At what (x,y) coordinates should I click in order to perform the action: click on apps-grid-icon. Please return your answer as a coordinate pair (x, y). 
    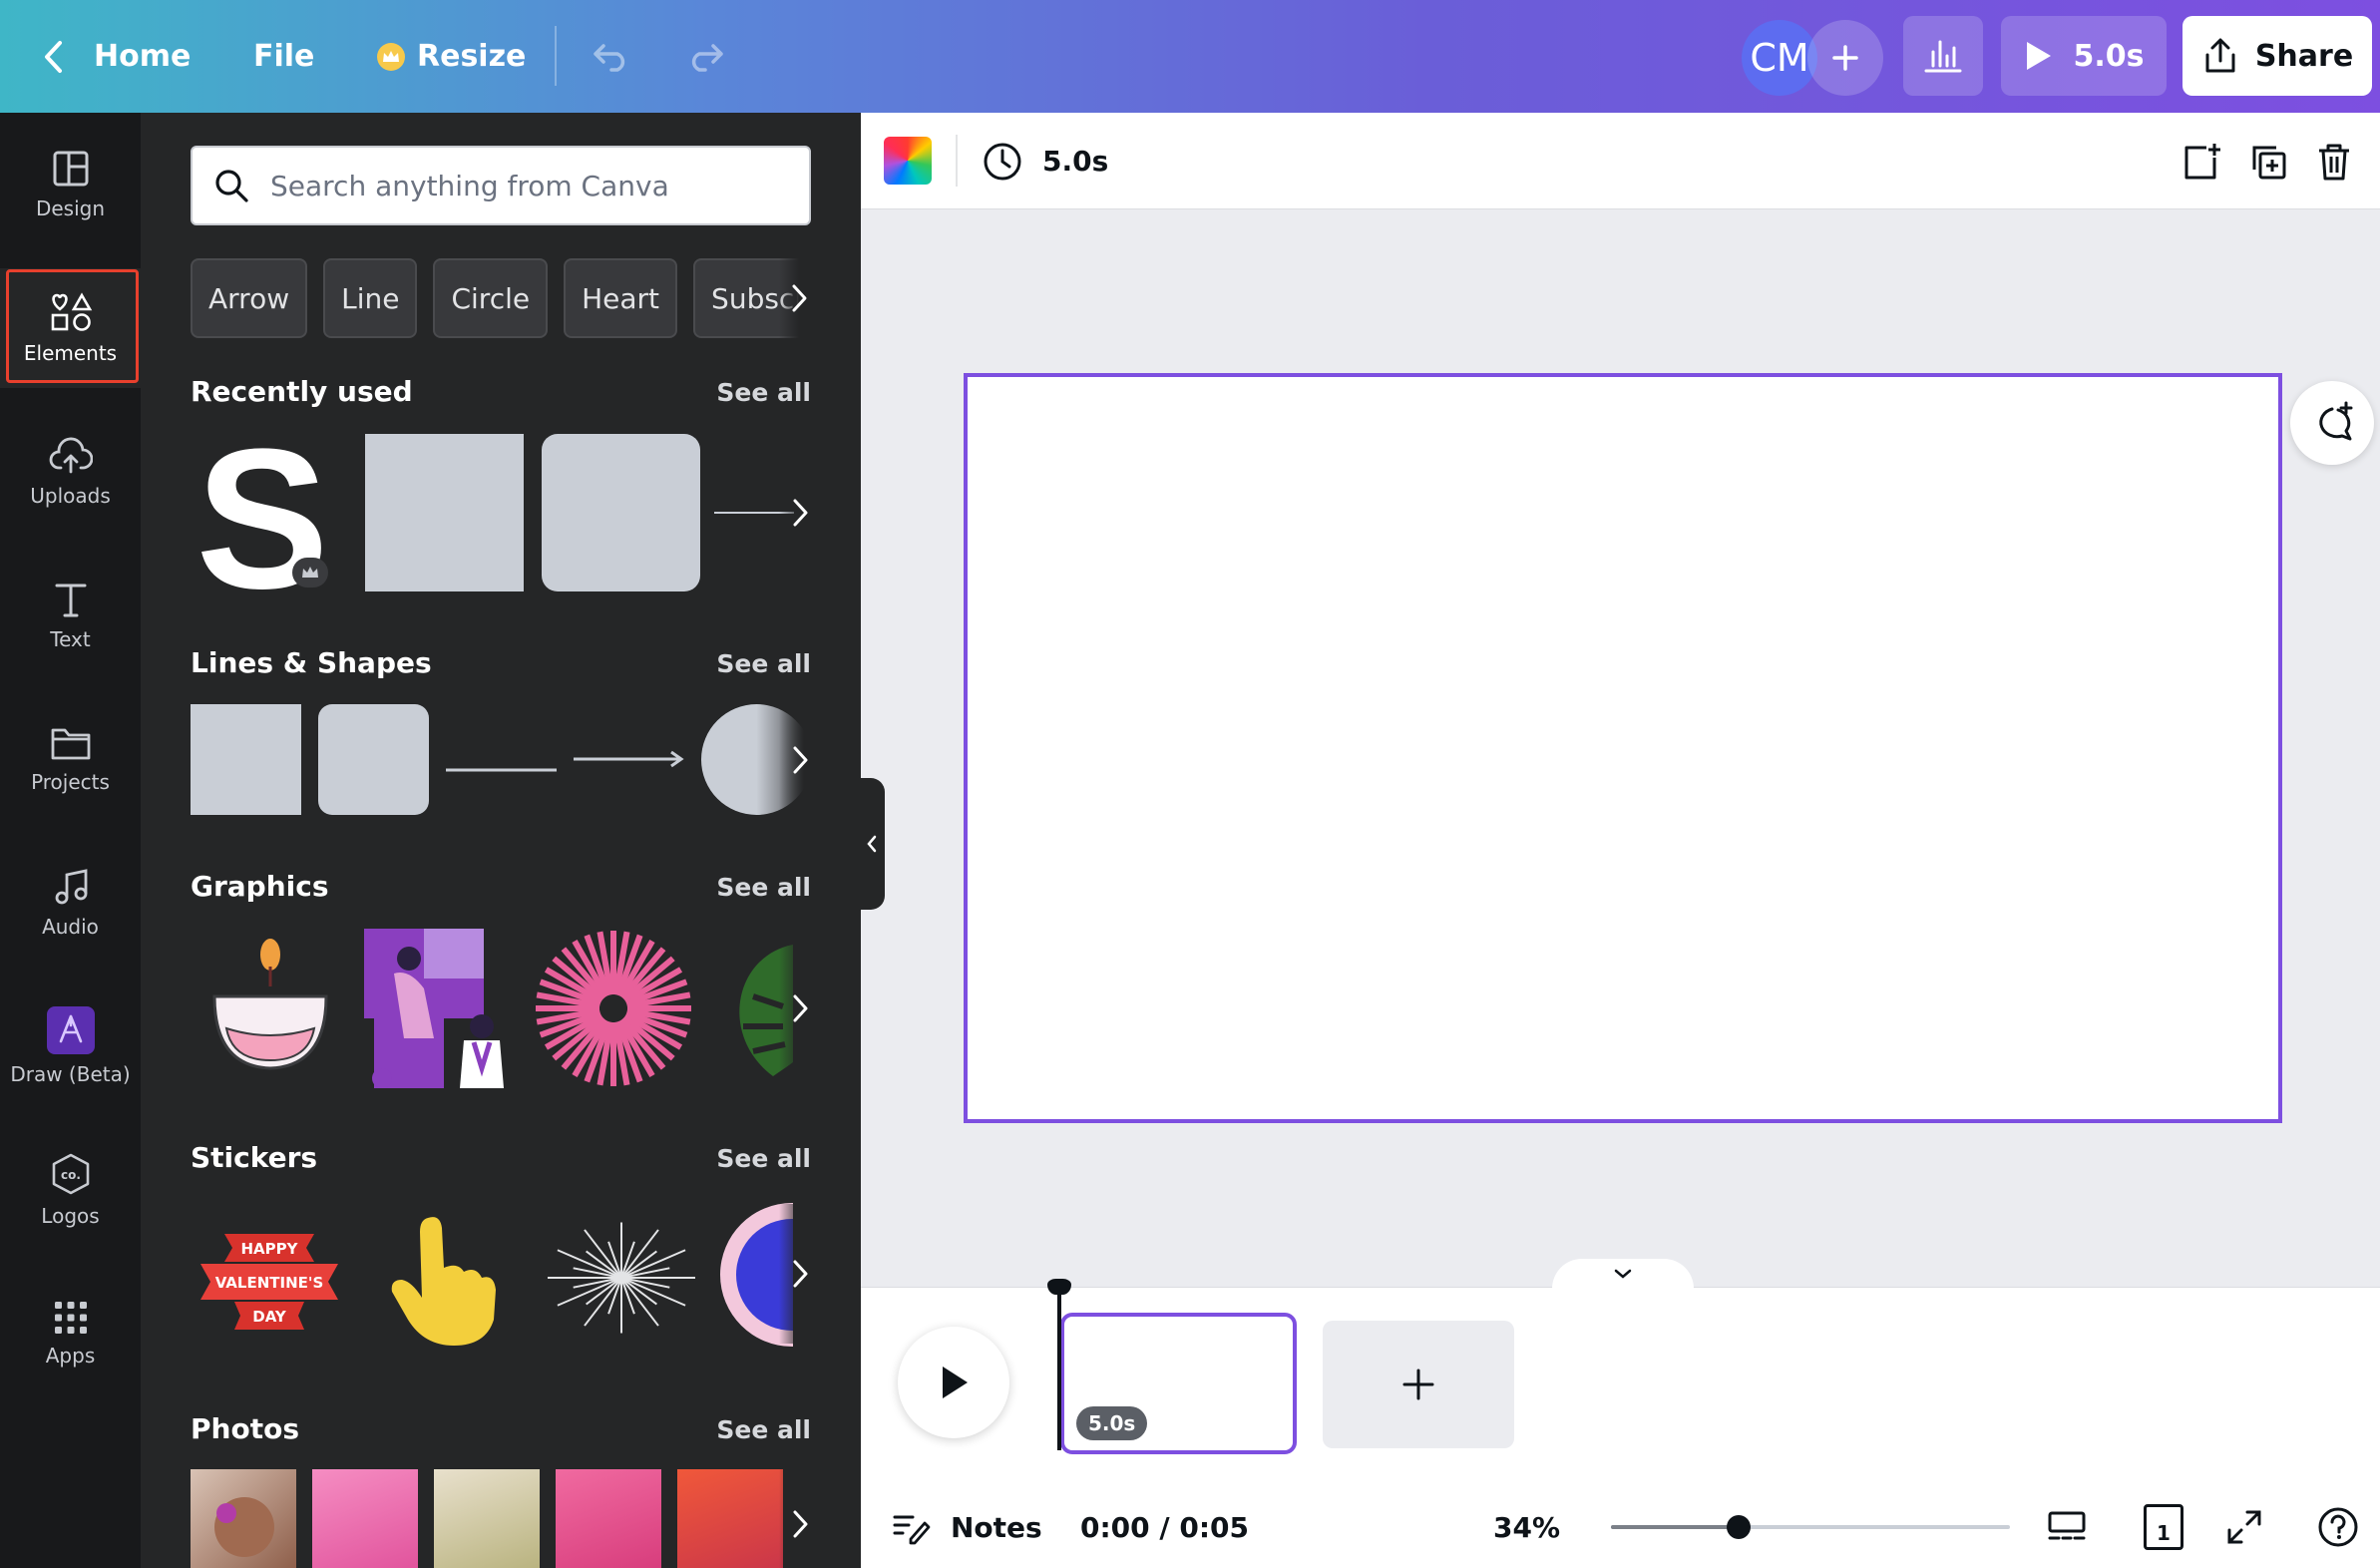
    Looking at the image, I should click on (70, 1318).